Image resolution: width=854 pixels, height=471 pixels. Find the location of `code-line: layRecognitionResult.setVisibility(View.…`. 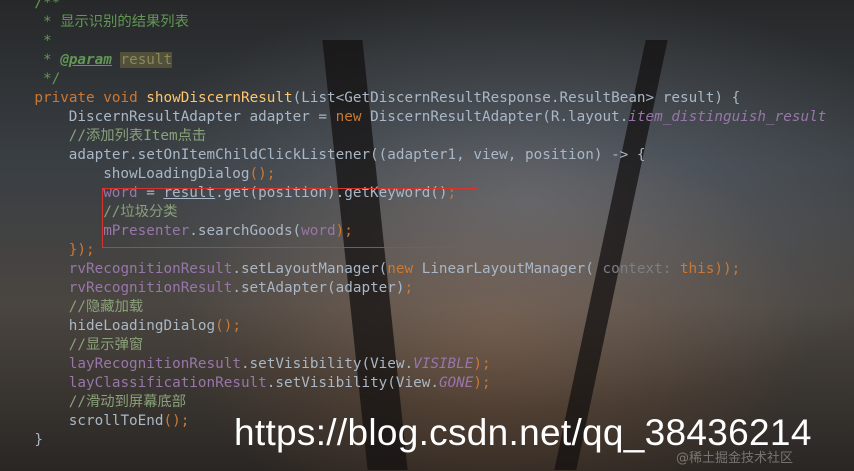

code-line: layRecognitionResult.setVisibility(View.… is located at coordinates (427, 364).